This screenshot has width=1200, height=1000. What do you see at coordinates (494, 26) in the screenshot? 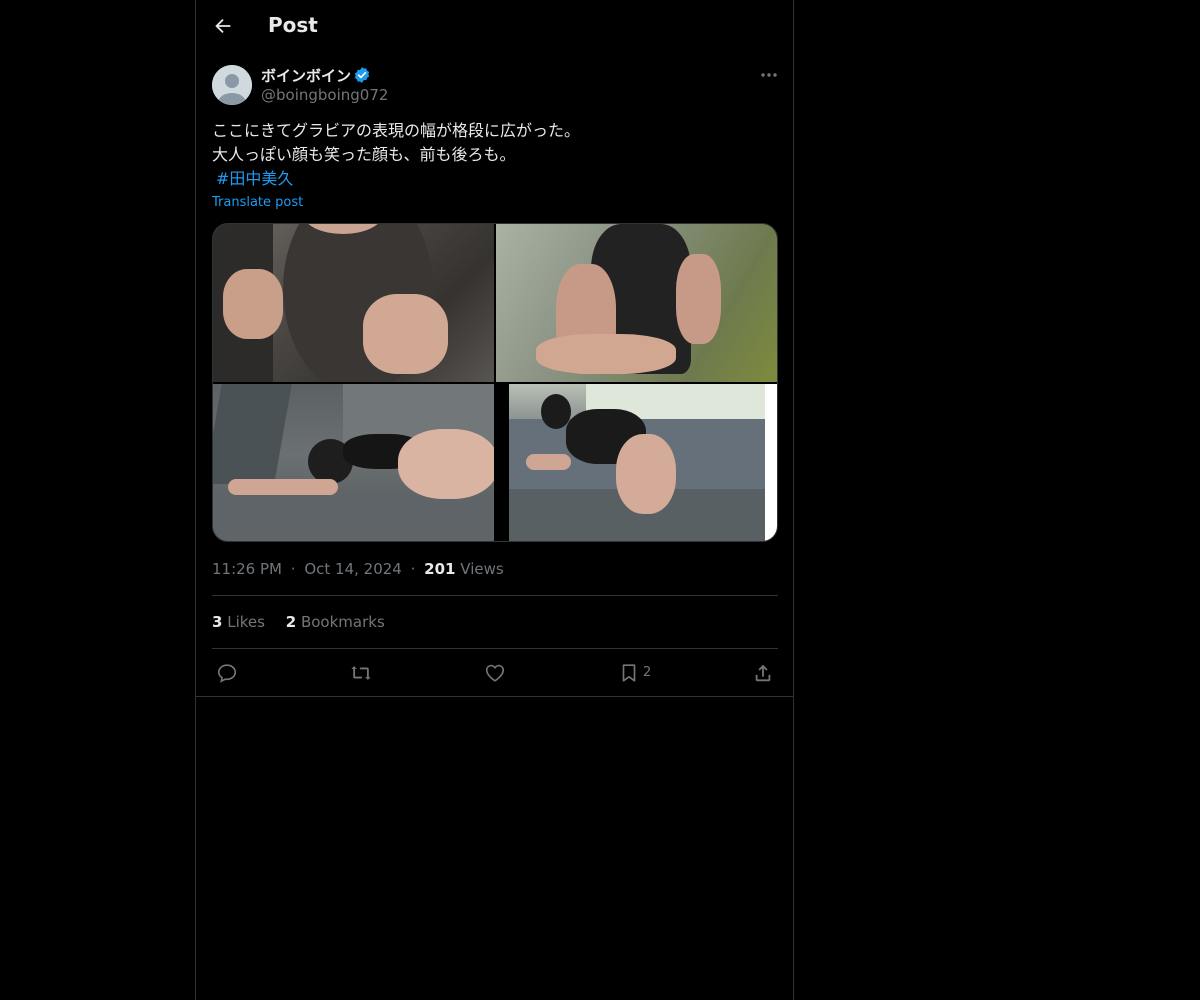
I see `header: Post` at bounding box center [494, 26].